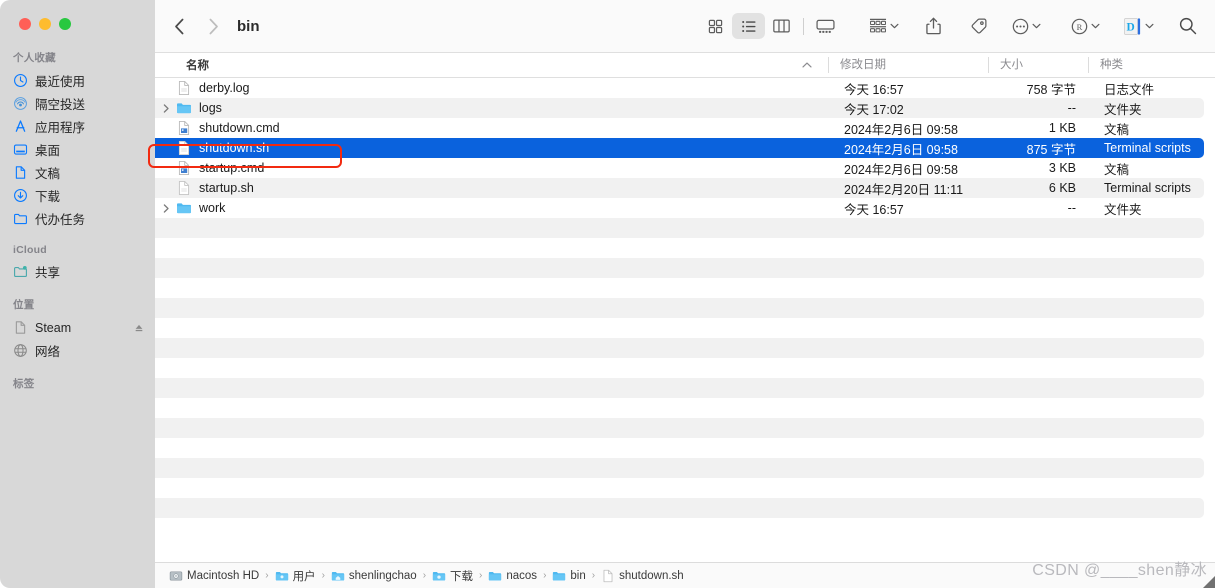  What do you see at coordinates (60, 220) in the screenshot?
I see `sidebar-item-label: 代办任务` at bounding box center [60, 220].